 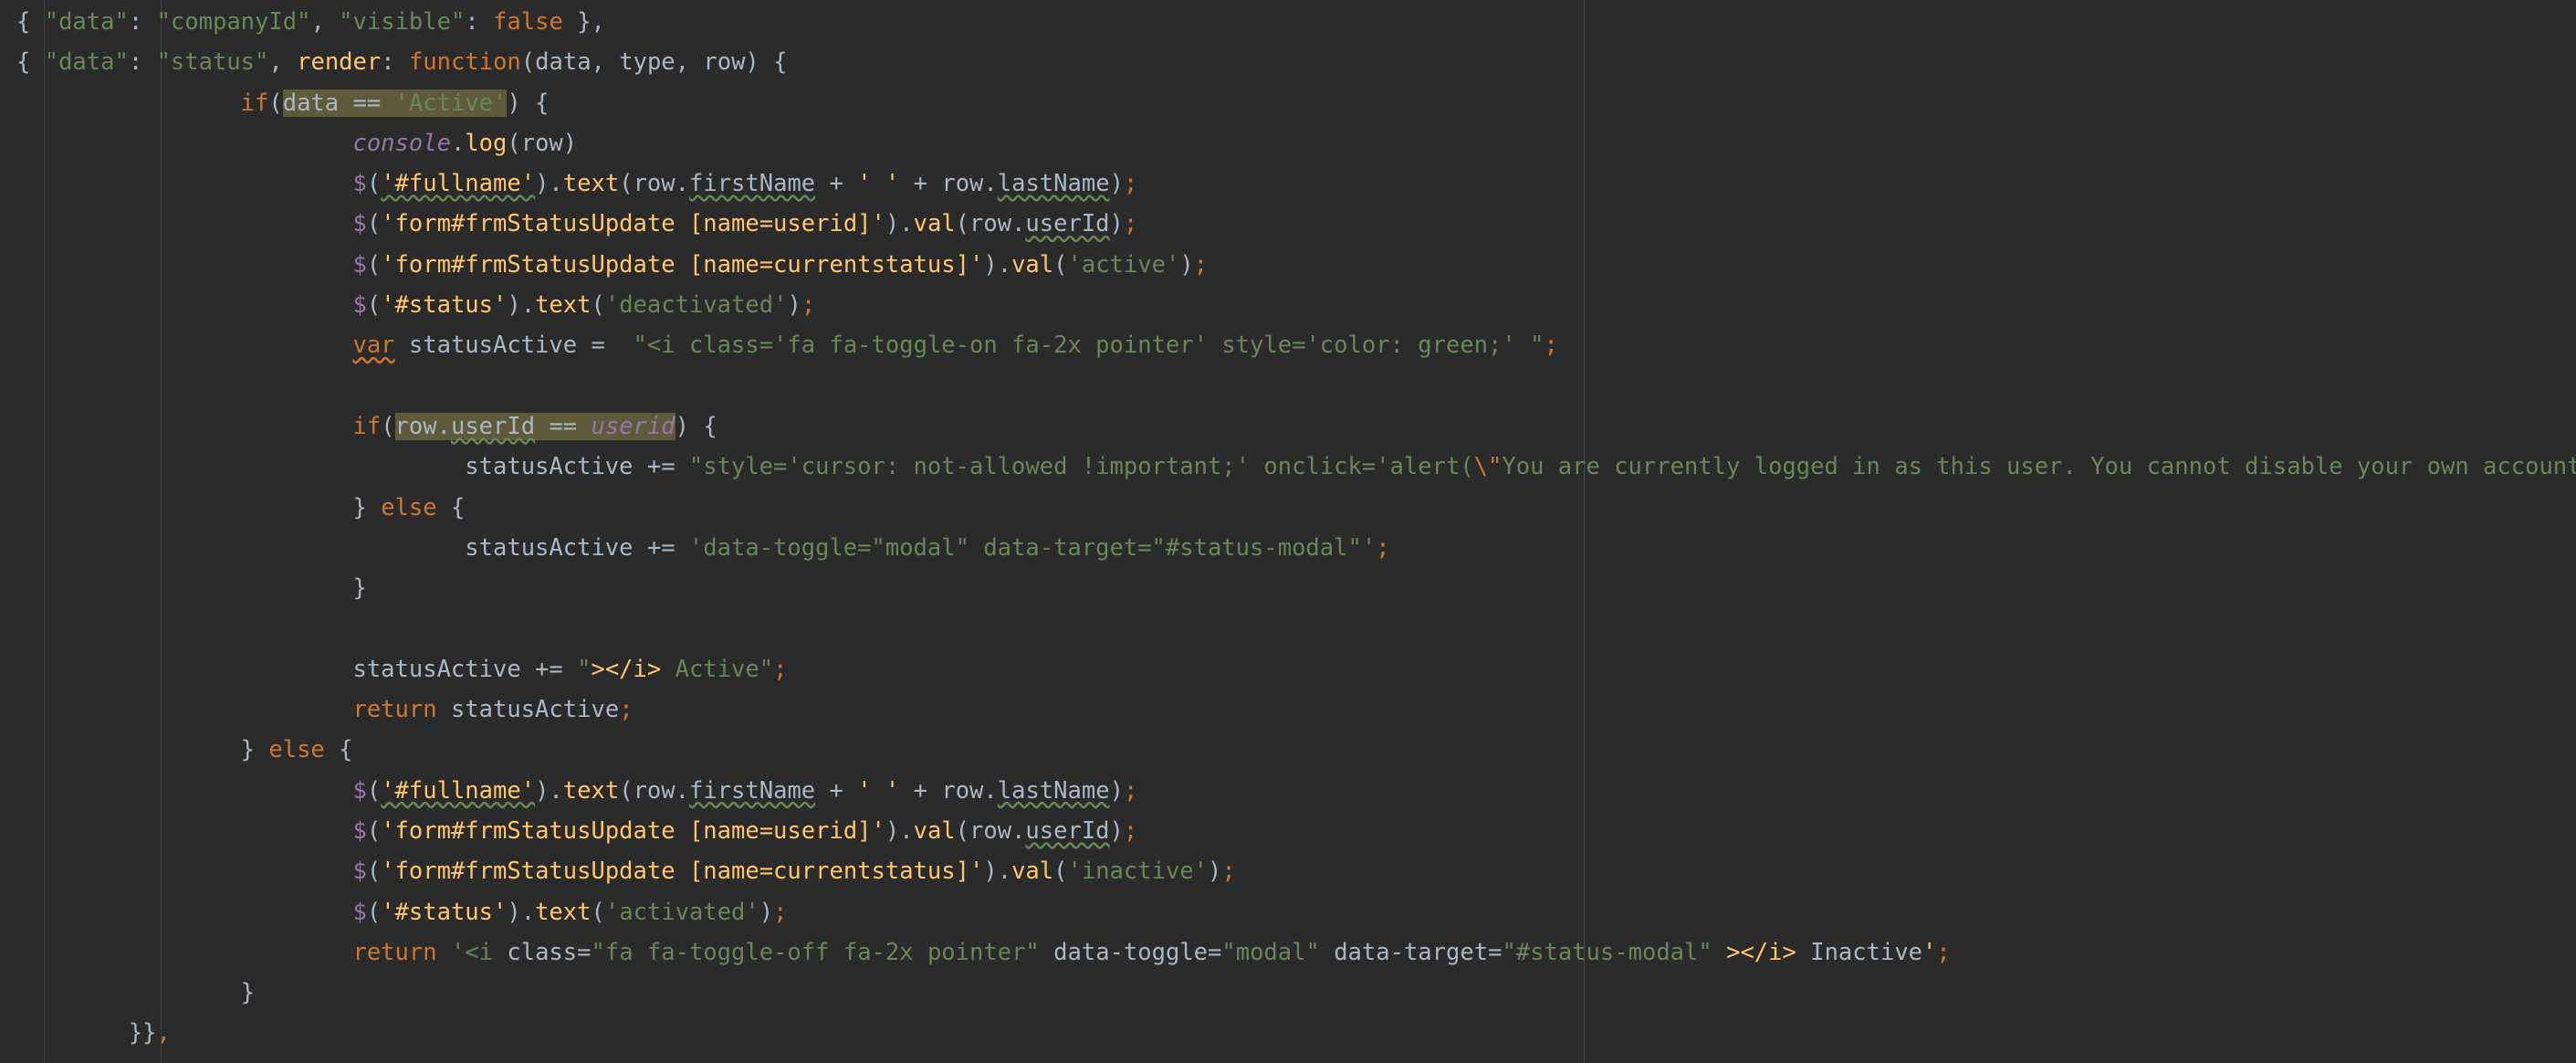 What do you see at coordinates (317, 103) in the screenshot?
I see `highlighted-token: data` at bounding box center [317, 103].